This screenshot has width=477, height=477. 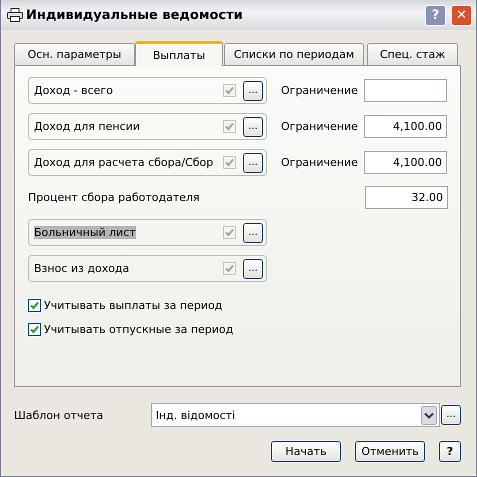 I want to click on tab: Спец. стаж, so click(x=412, y=54).